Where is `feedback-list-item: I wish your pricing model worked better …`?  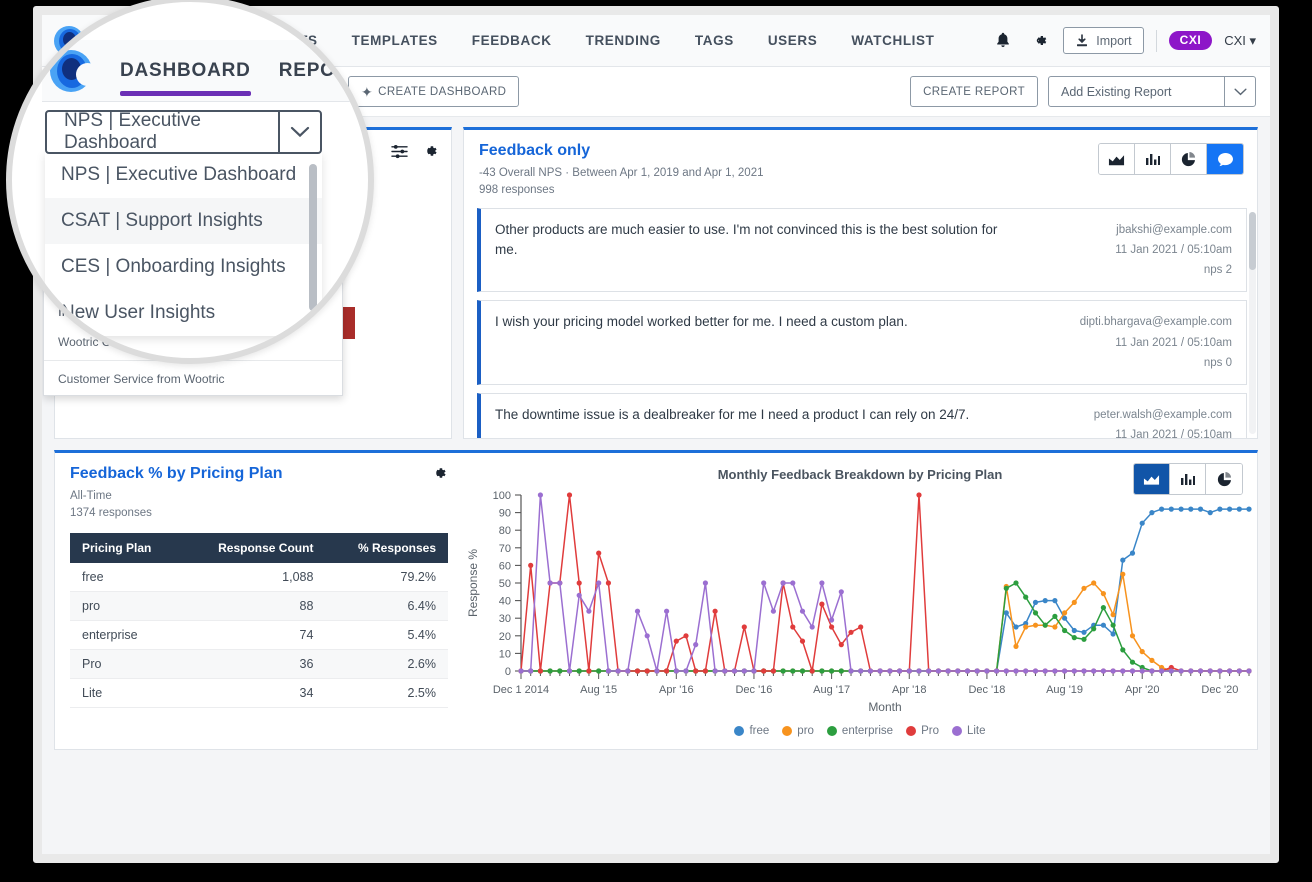
feedback-list-item: I wish your pricing model worked better … is located at coordinates (862, 342).